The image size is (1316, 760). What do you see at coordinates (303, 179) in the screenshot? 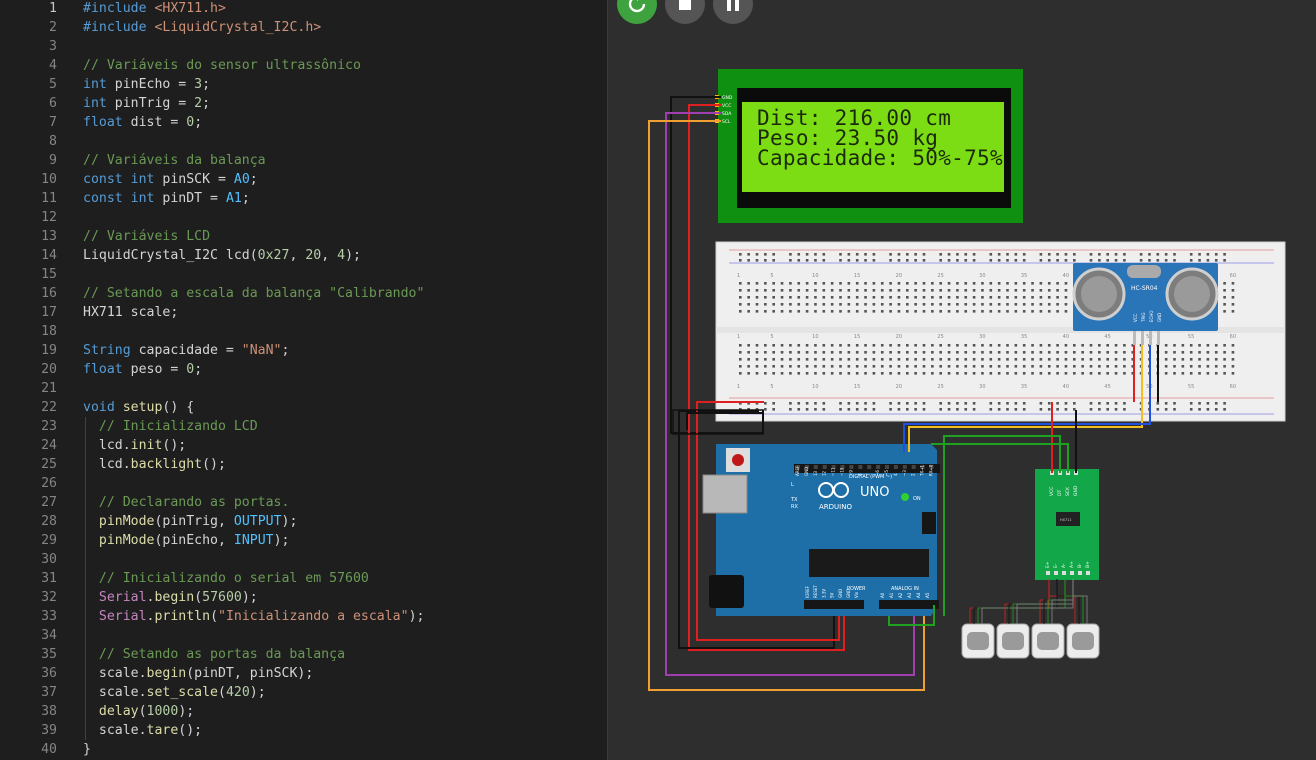
I see `code-line: 10 const int pinSCK = A0;` at bounding box center [303, 179].